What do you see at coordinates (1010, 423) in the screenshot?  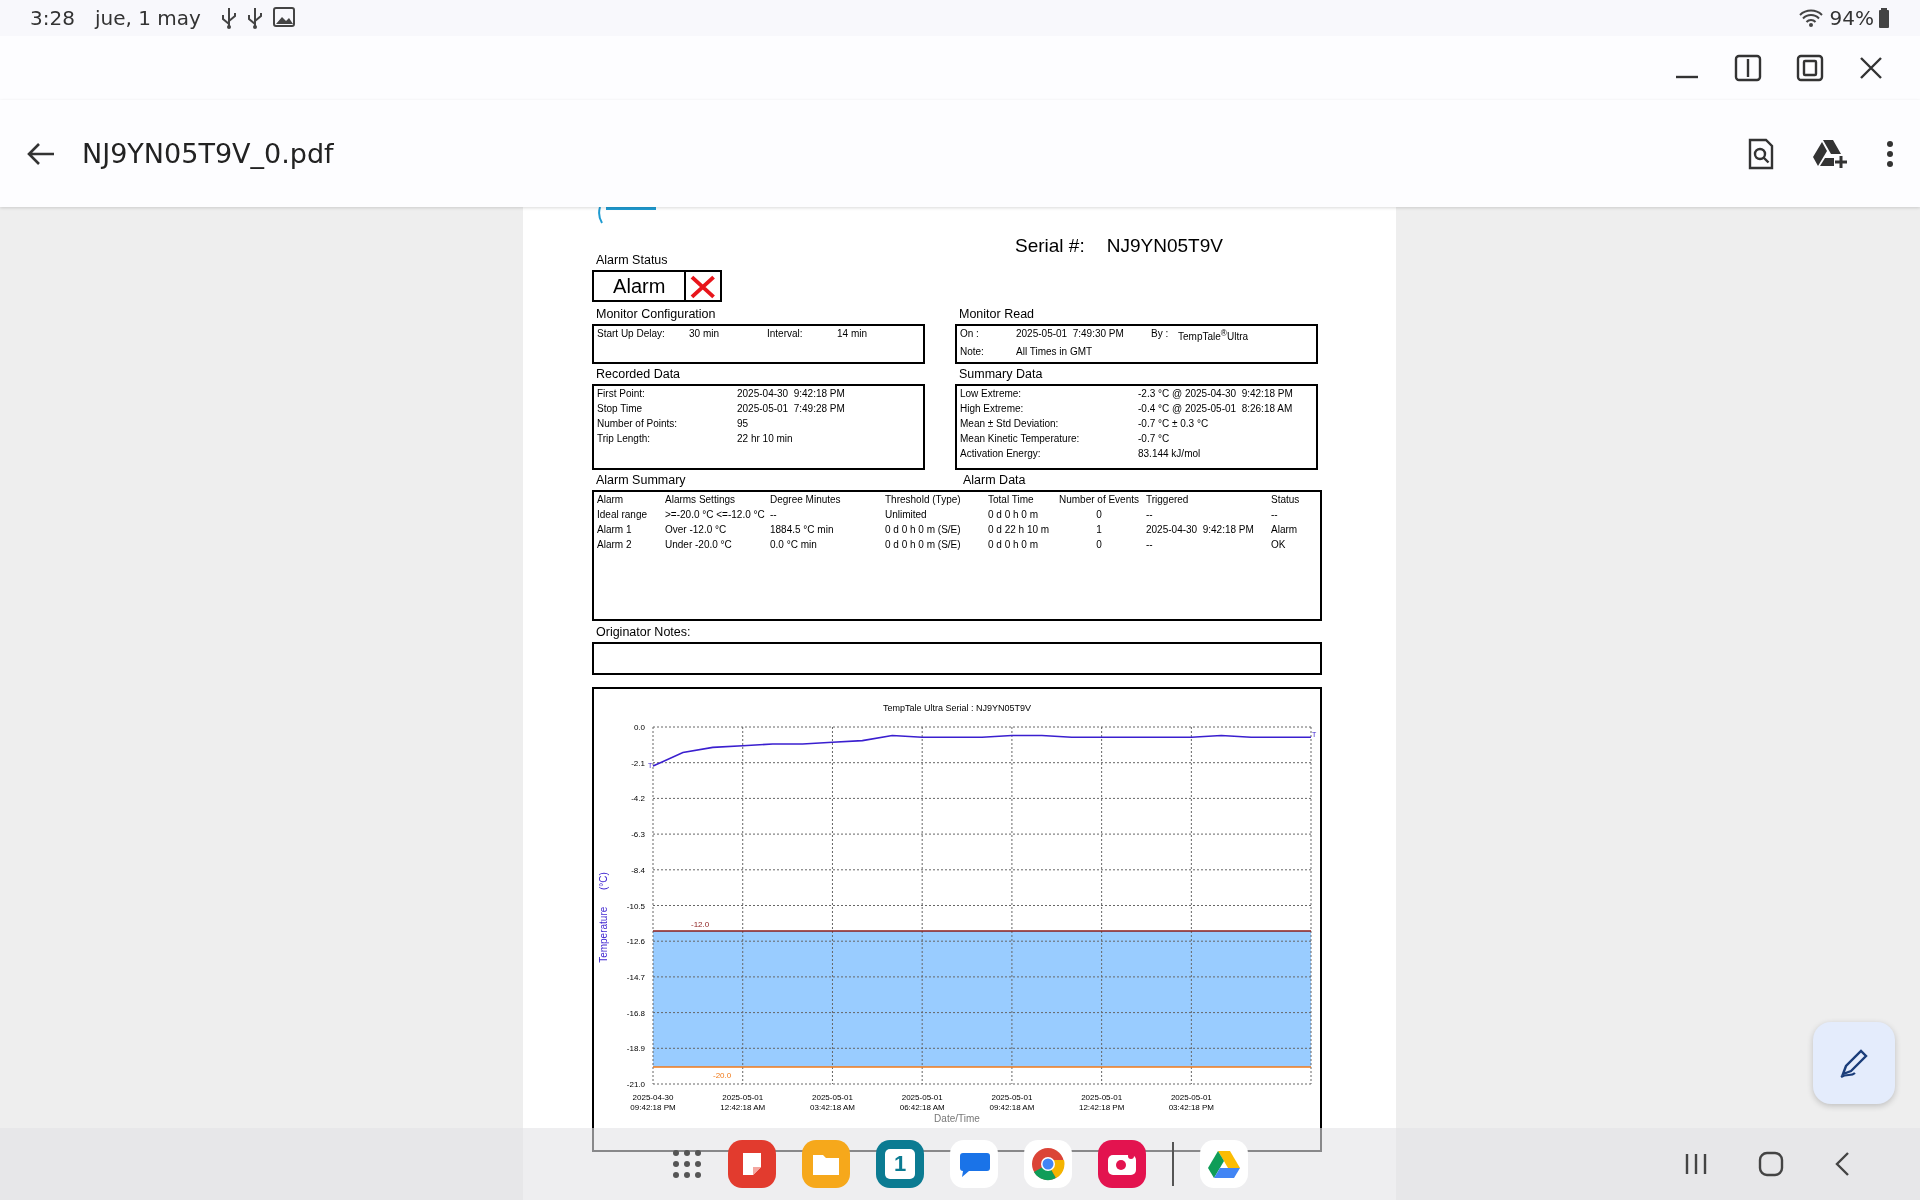 I see `field-label: Mean ± Std Deviation:` at bounding box center [1010, 423].